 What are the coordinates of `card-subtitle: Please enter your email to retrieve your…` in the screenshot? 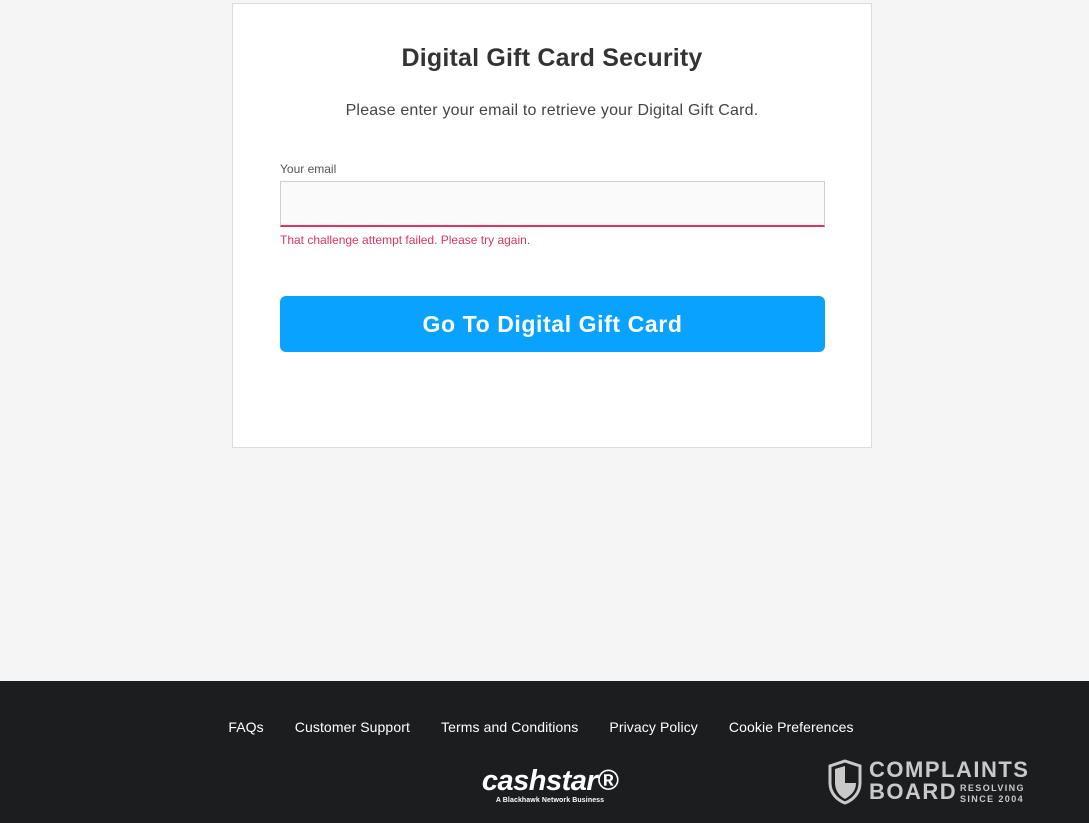 It's located at (552, 110).